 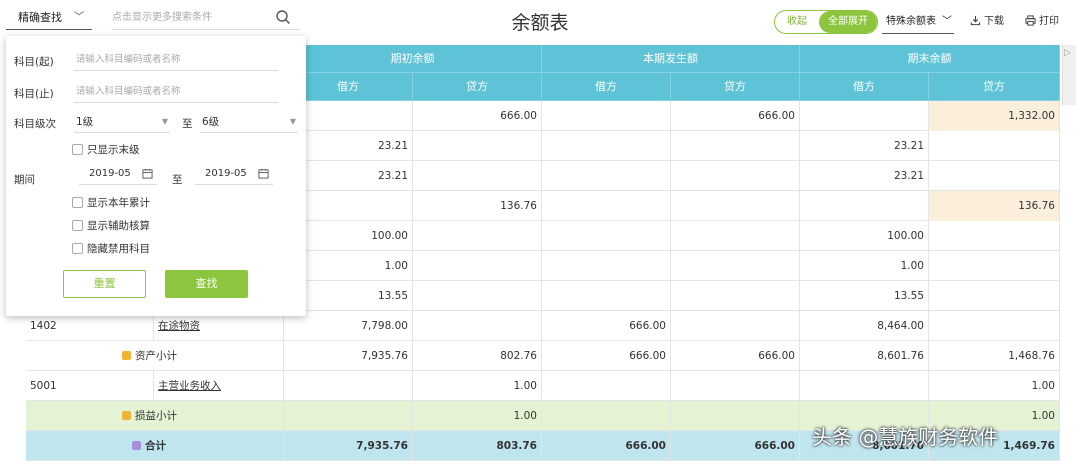 What do you see at coordinates (540, 23) in the screenshot?
I see `page-title: 余额表` at bounding box center [540, 23].